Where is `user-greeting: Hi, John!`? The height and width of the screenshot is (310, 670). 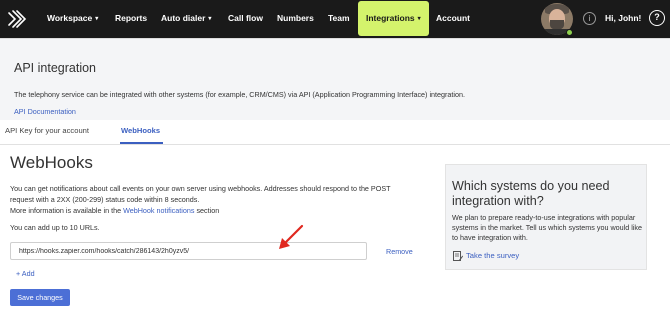 user-greeting: Hi, John! is located at coordinates (623, 18).